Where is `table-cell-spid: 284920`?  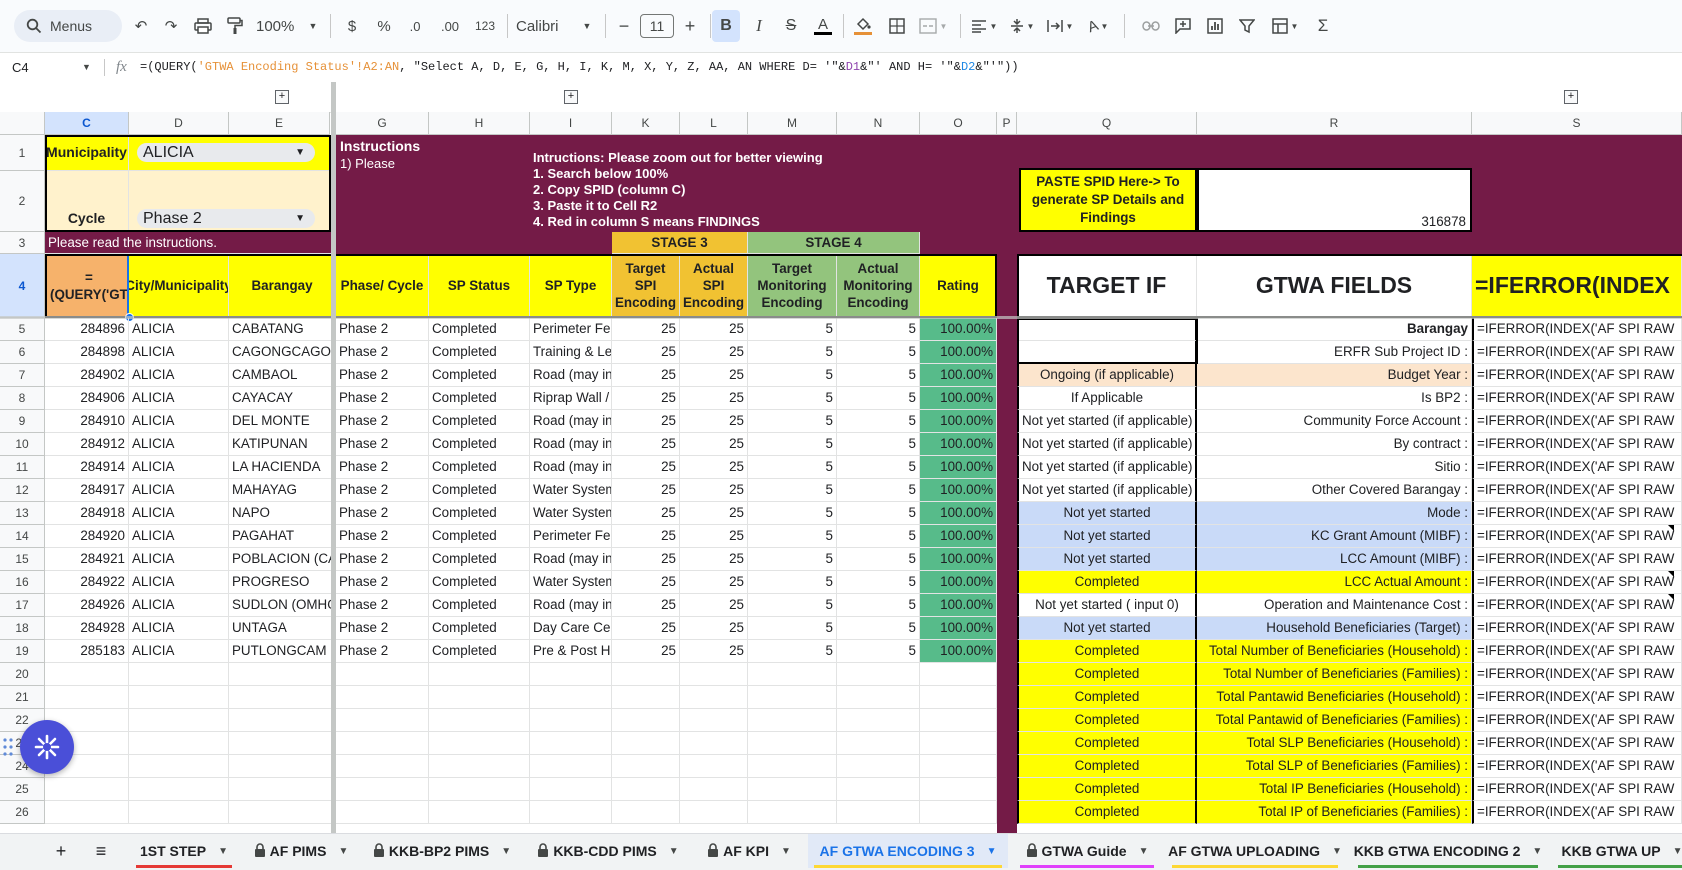 table-cell-spid: 284920 is located at coordinates (87, 536).